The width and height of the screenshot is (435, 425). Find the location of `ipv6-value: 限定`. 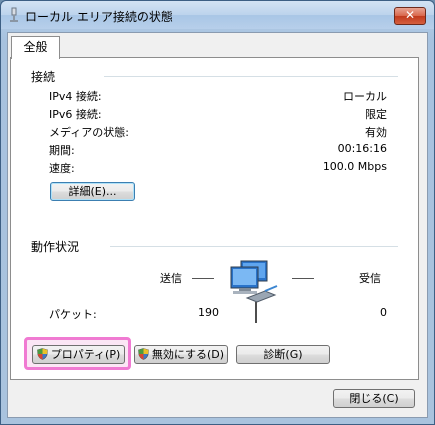

ipv6-value: 限定 is located at coordinates (376, 114).